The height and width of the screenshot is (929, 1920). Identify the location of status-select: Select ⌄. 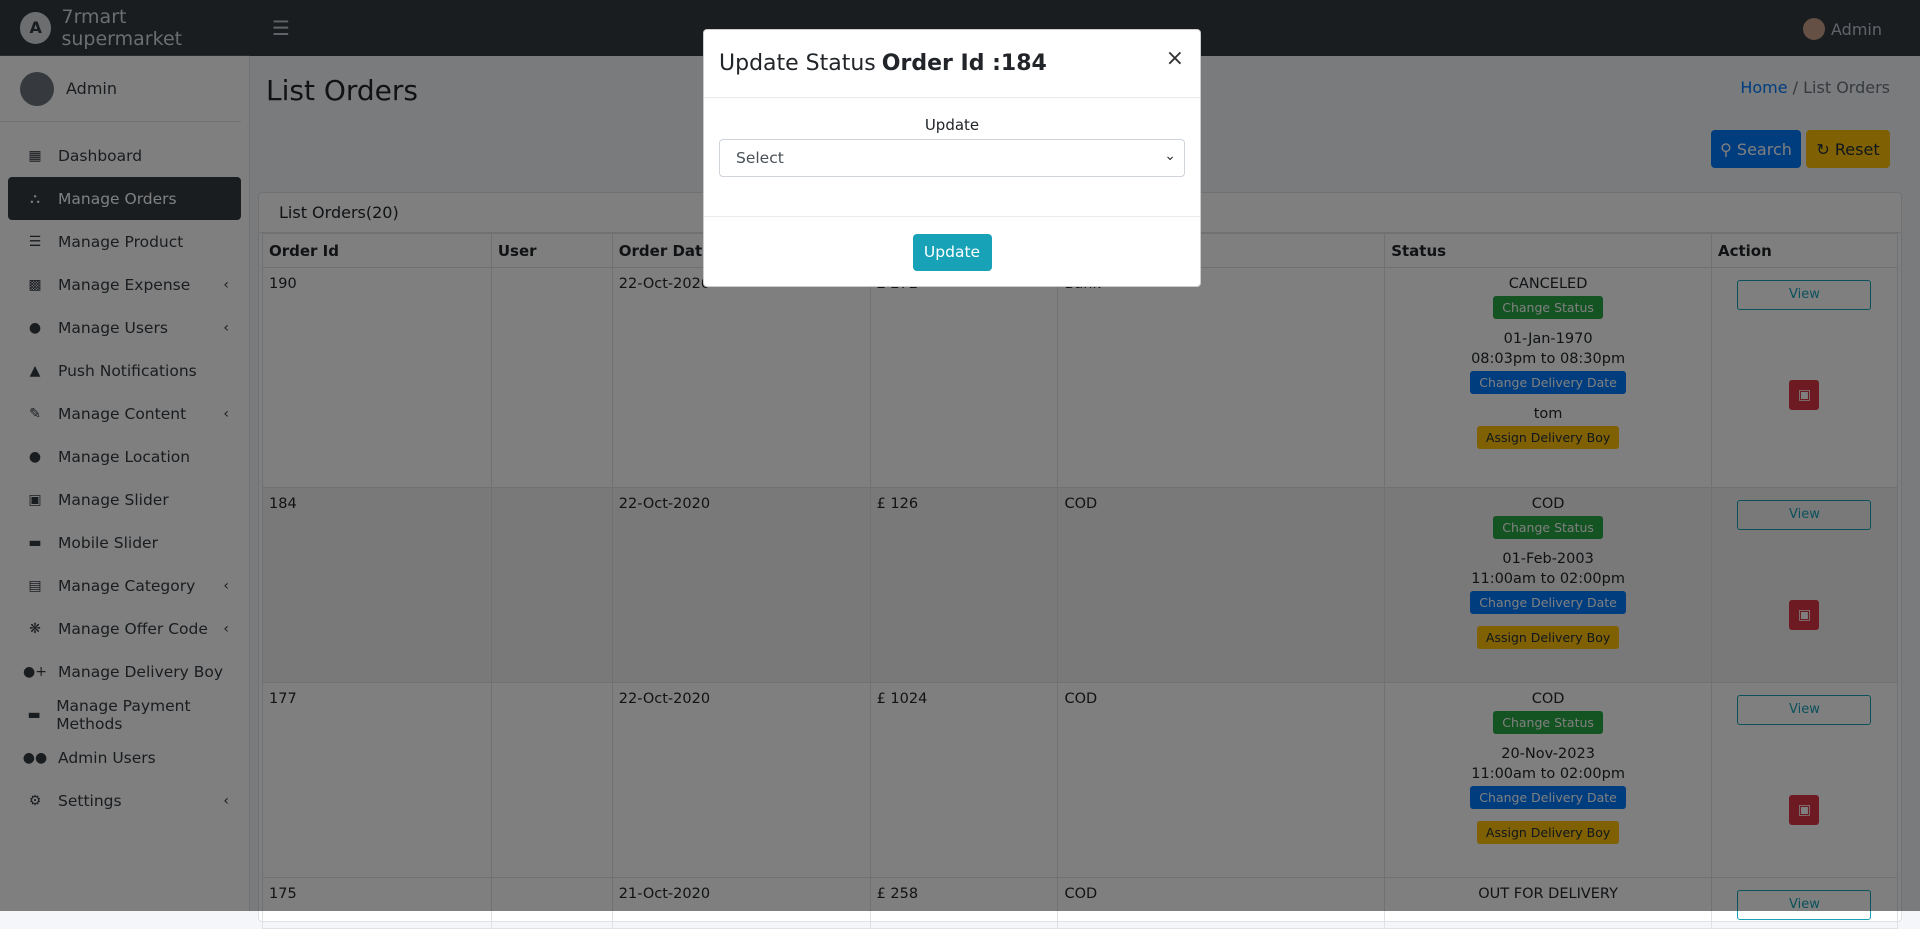
(952, 158).